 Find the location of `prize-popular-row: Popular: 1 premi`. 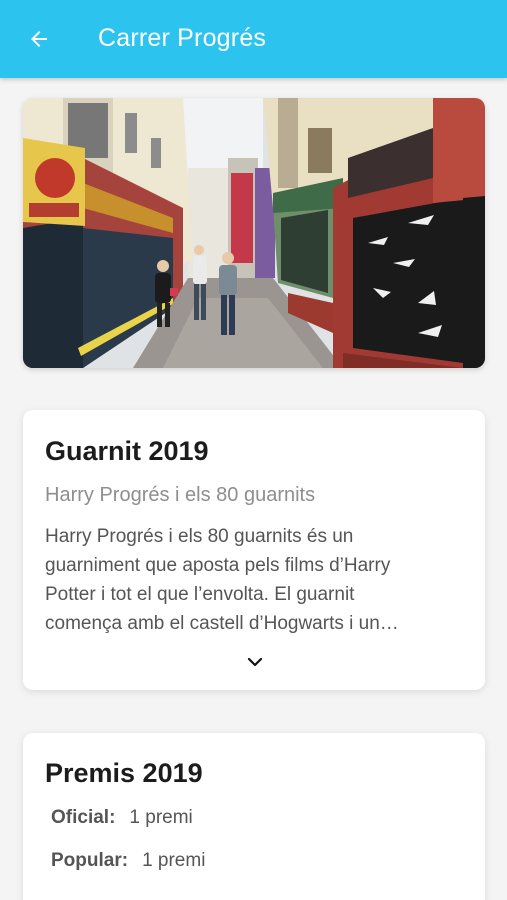

prize-popular-row: Popular: 1 premi is located at coordinates (128, 861).